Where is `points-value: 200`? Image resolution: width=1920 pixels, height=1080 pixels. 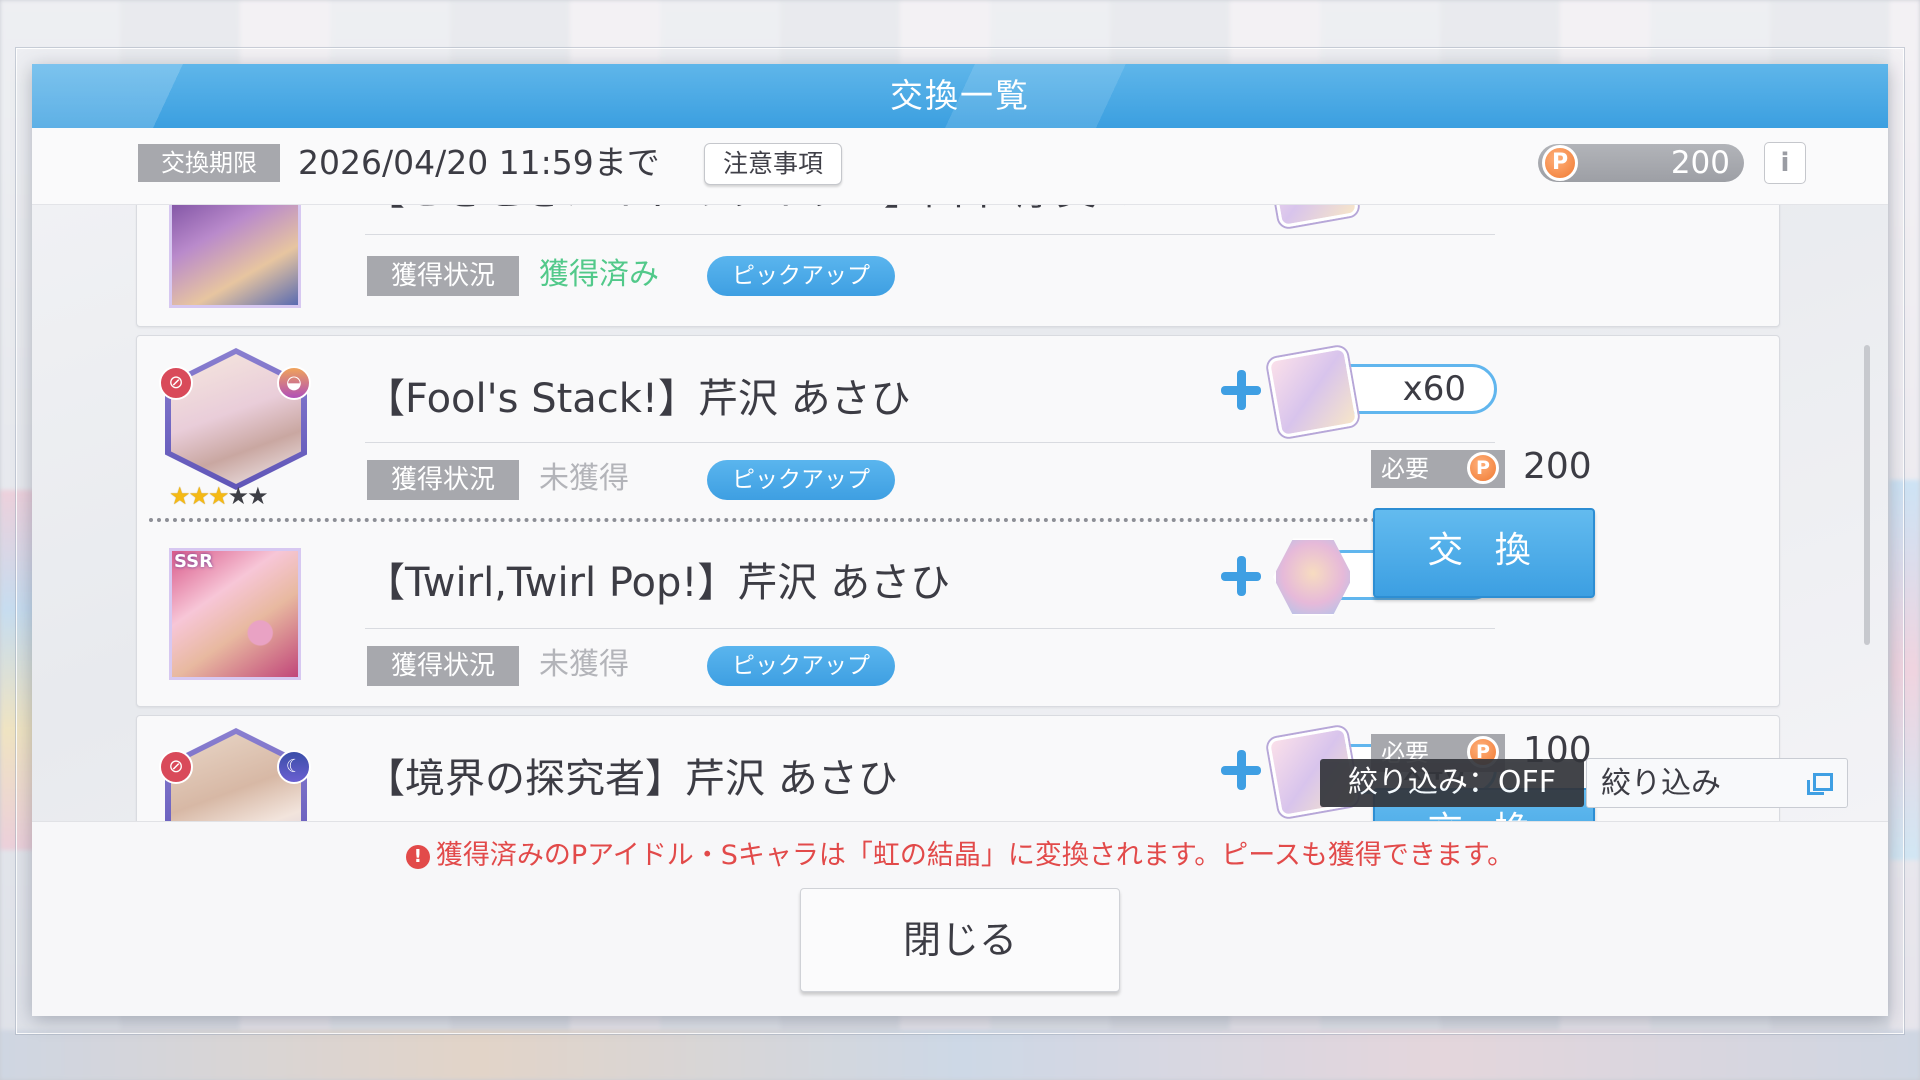
points-value: 200 is located at coordinates (1700, 163).